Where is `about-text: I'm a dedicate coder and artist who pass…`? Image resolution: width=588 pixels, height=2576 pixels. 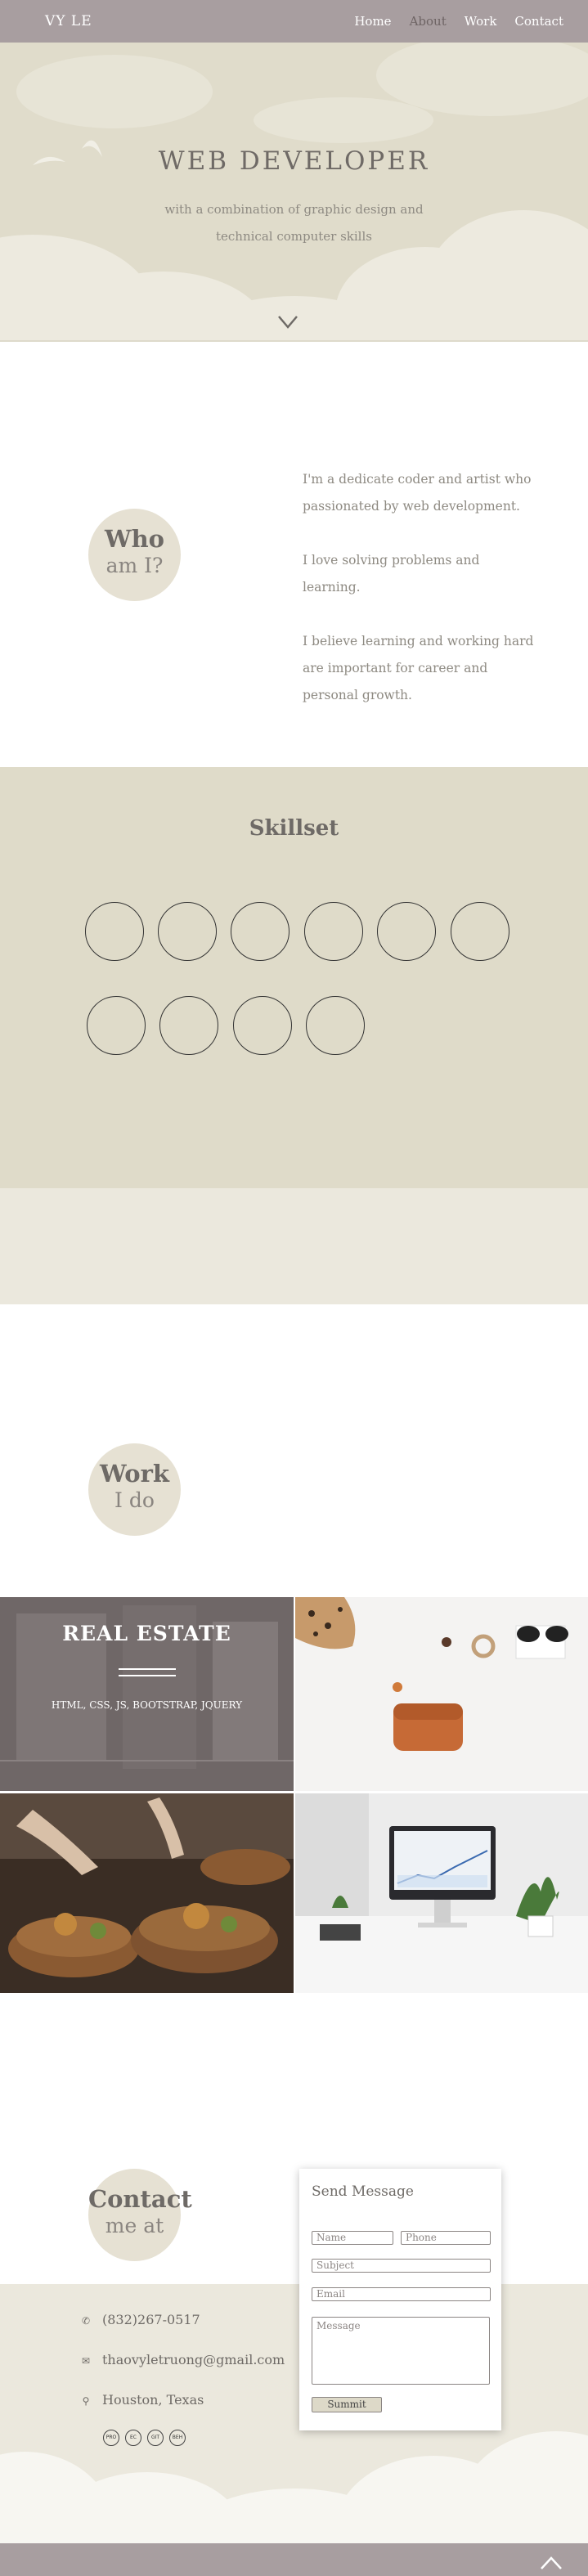 about-text: I'm a dedicate coder and artist who pass… is located at coordinates (421, 601).